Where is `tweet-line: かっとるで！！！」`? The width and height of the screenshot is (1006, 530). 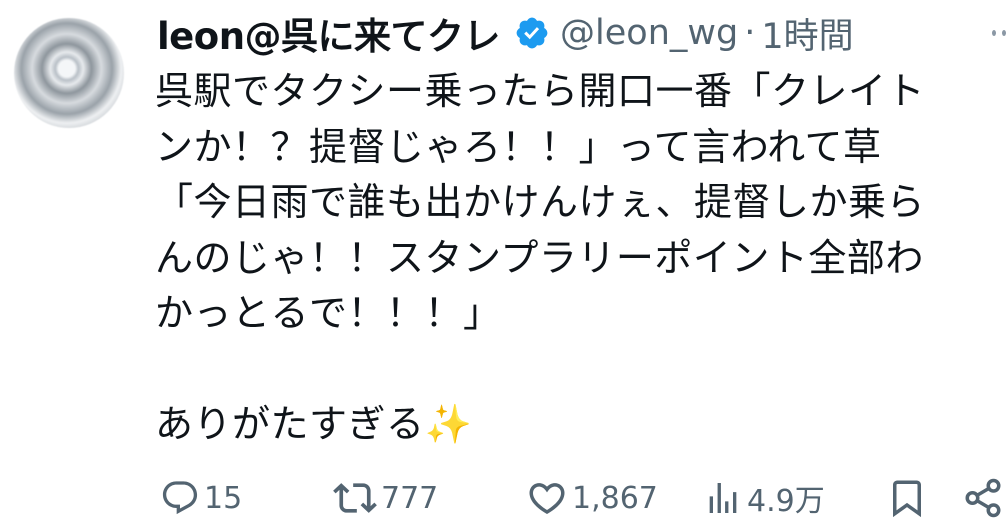
tweet-line: かっとるで！！！」 is located at coordinates (328, 313).